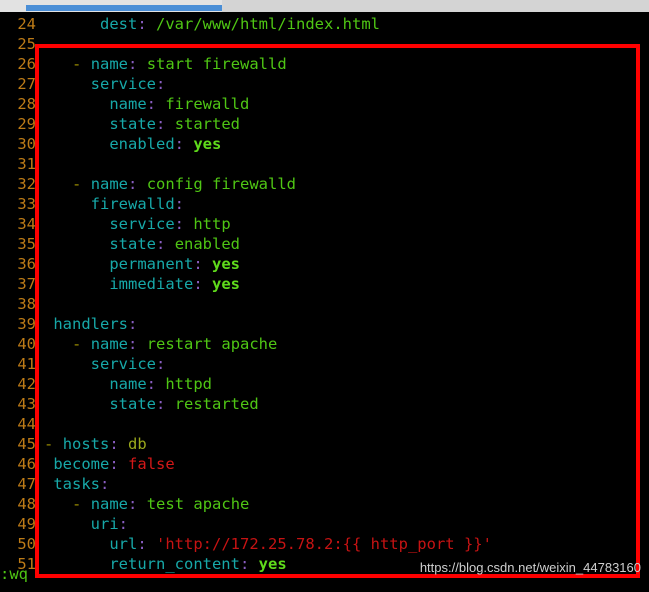  What do you see at coordinates (161, 504) in the screenshot?
I see `line-content: - name: test apache` at bounding box center [161, 504].